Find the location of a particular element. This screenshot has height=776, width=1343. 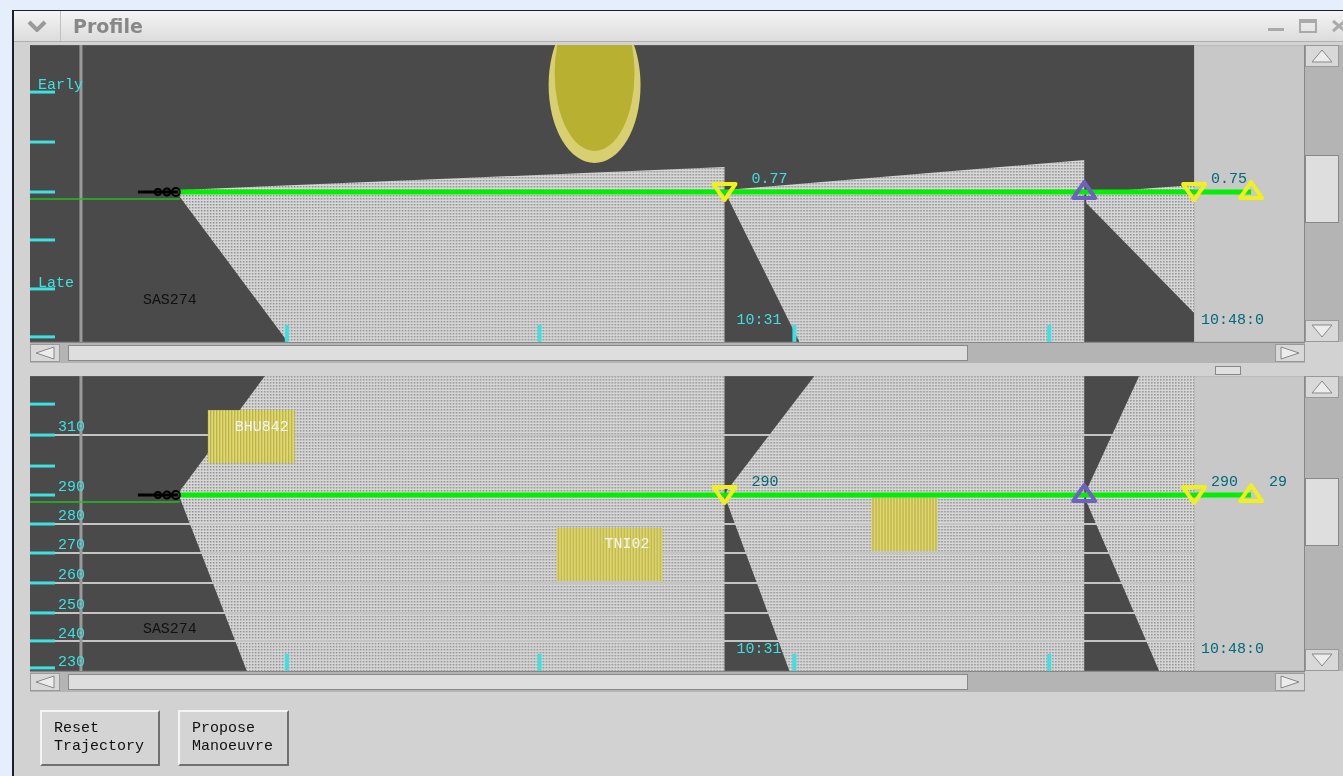

axis-label: Late is located at coordinates (56, 282).